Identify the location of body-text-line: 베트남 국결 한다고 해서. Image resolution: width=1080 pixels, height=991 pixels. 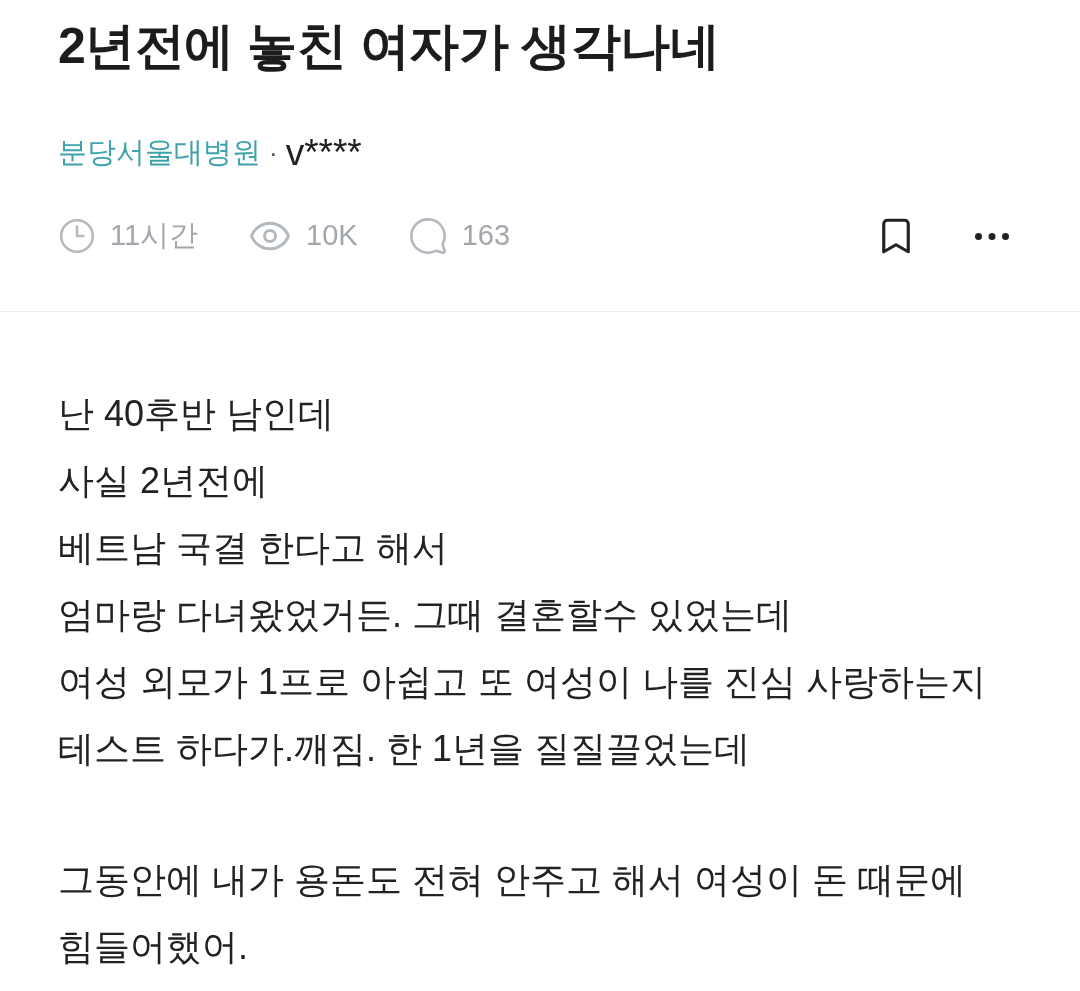
(253, 548).